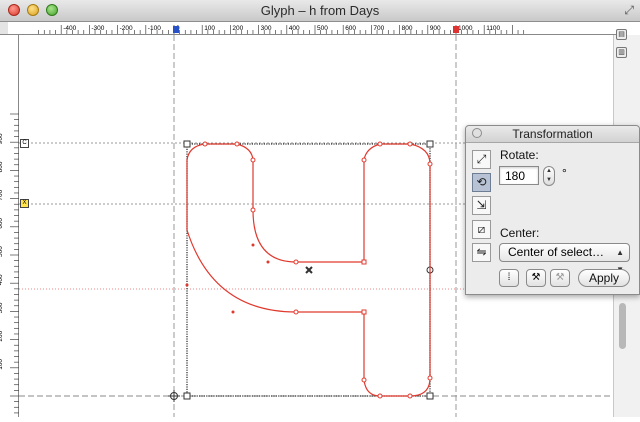 This screenshot has width=640, height=422. I want to click on panel-title: Transformation, so click(552, 134).